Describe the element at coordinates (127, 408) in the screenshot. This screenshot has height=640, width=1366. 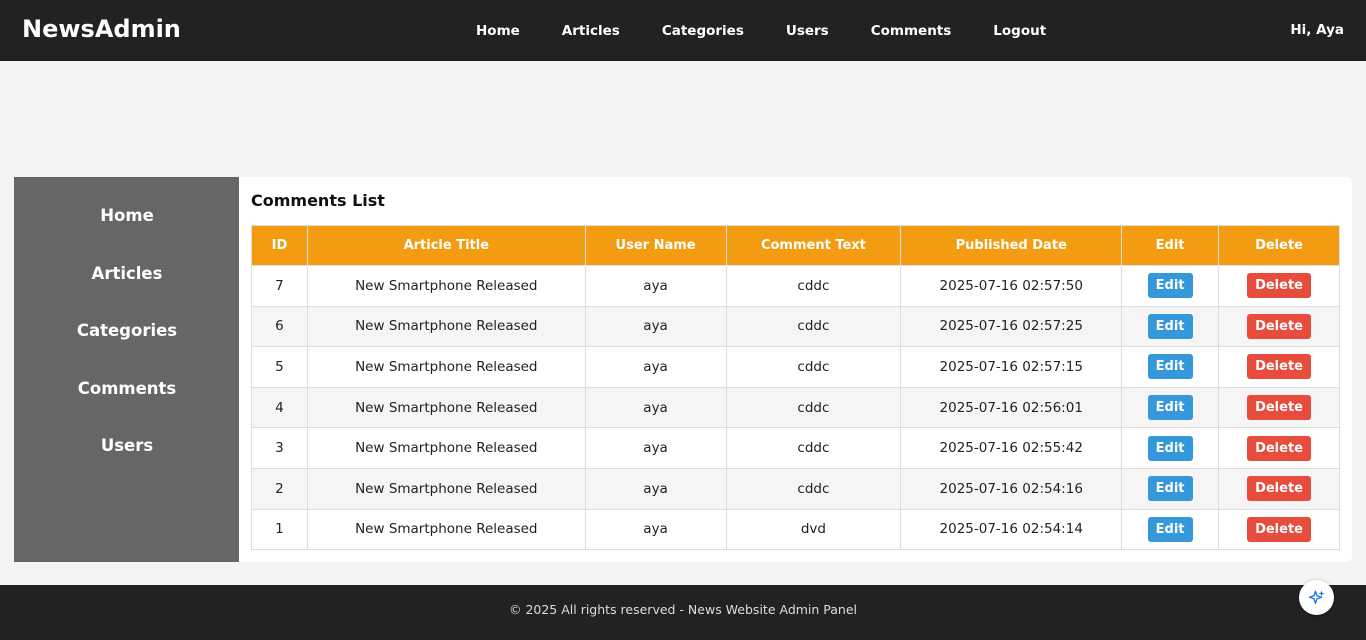
I see `sidebar-item-comments: Comments` at that location.